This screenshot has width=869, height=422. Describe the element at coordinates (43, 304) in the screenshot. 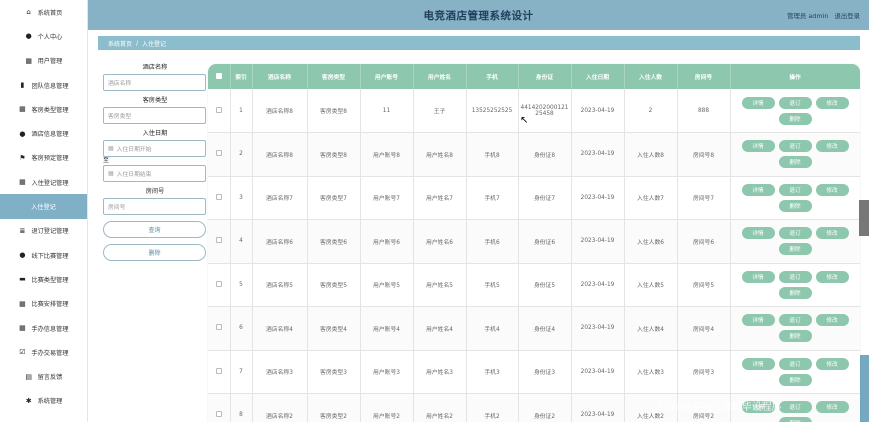

I see `sidebar-item-12: ▦ 比赛安排管理` at that location.